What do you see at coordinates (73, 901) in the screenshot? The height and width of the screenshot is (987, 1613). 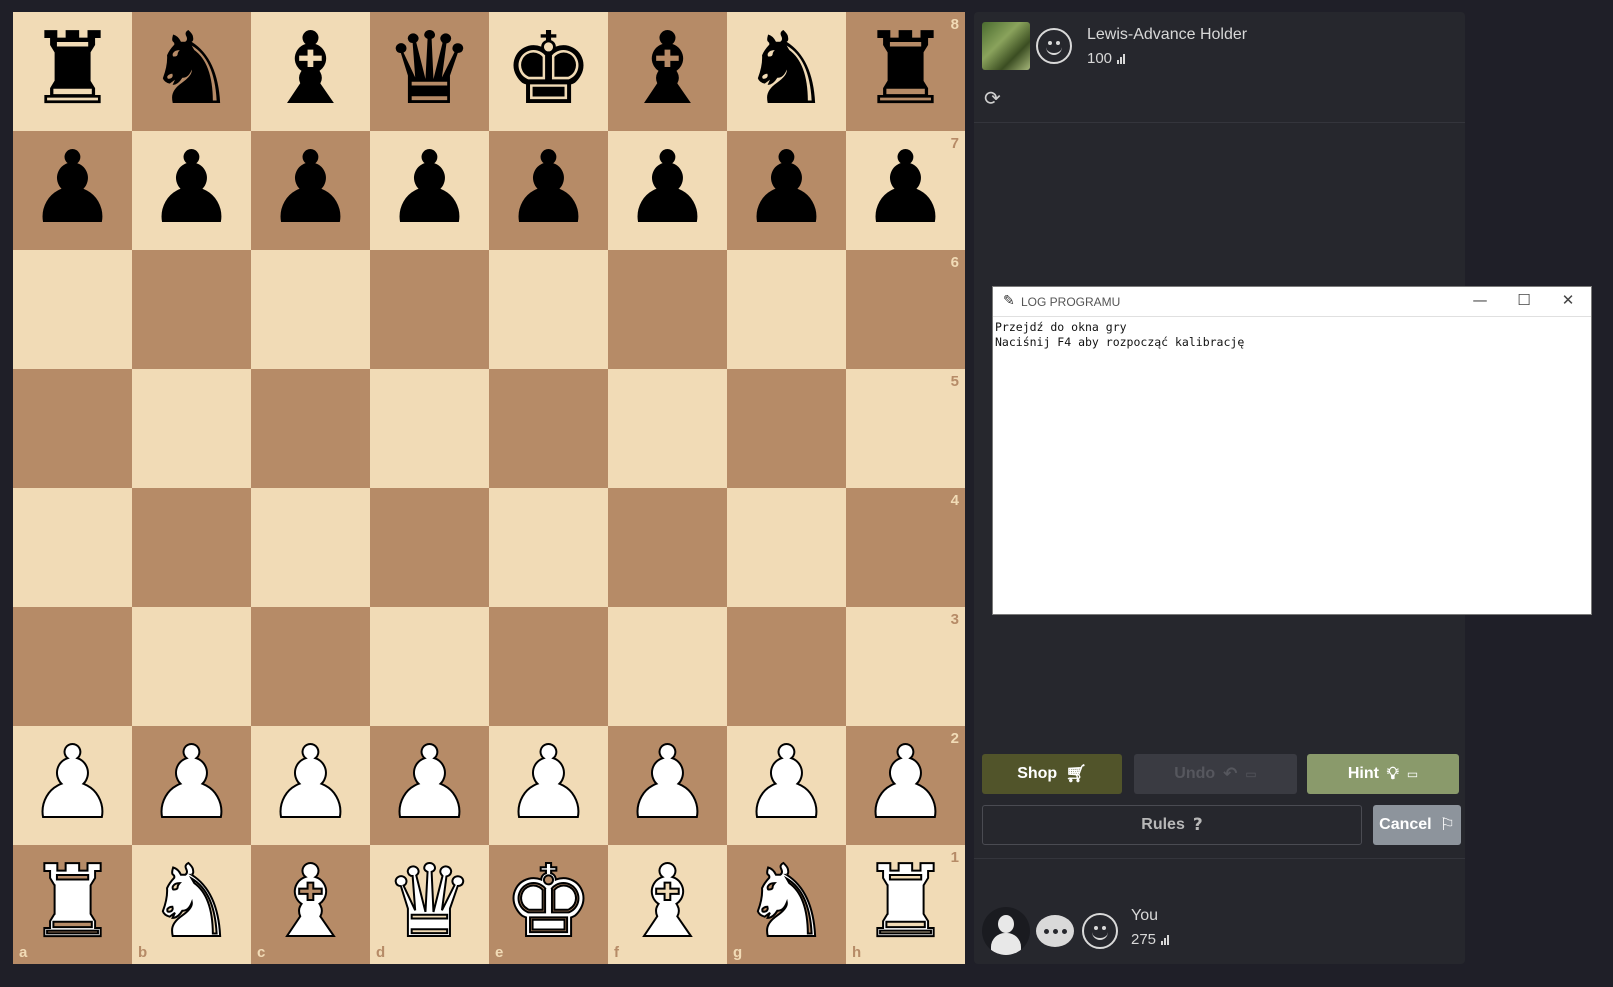 I see `white-rook-icon: ♜︎` at bounding box center [73, 901].